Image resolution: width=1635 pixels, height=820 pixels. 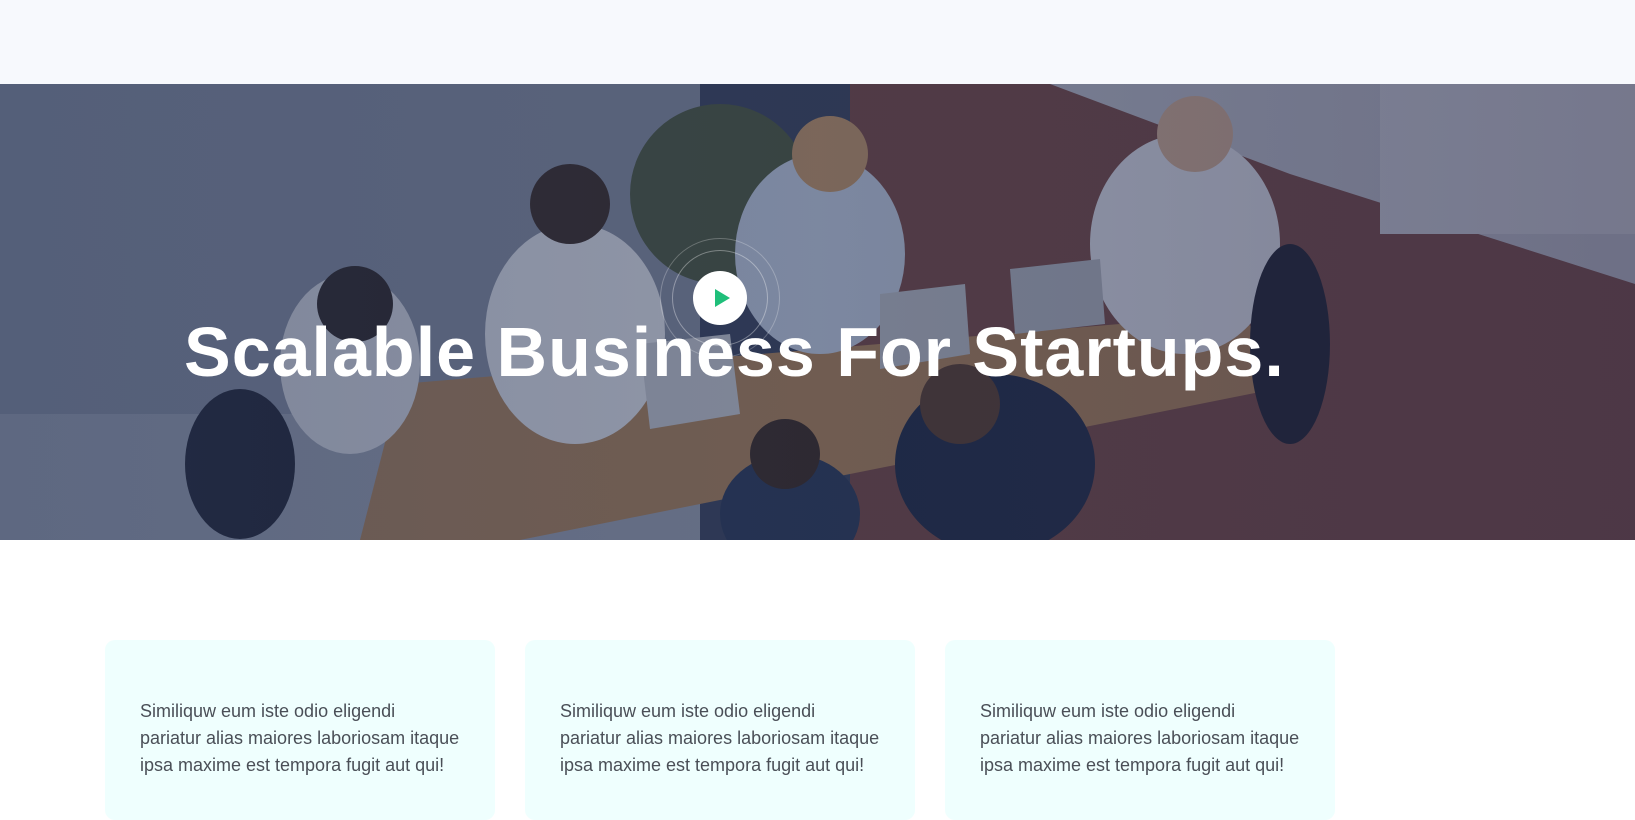 I want to click on hero-title: Scalable Business For Startups., so click(x=734, y=352).